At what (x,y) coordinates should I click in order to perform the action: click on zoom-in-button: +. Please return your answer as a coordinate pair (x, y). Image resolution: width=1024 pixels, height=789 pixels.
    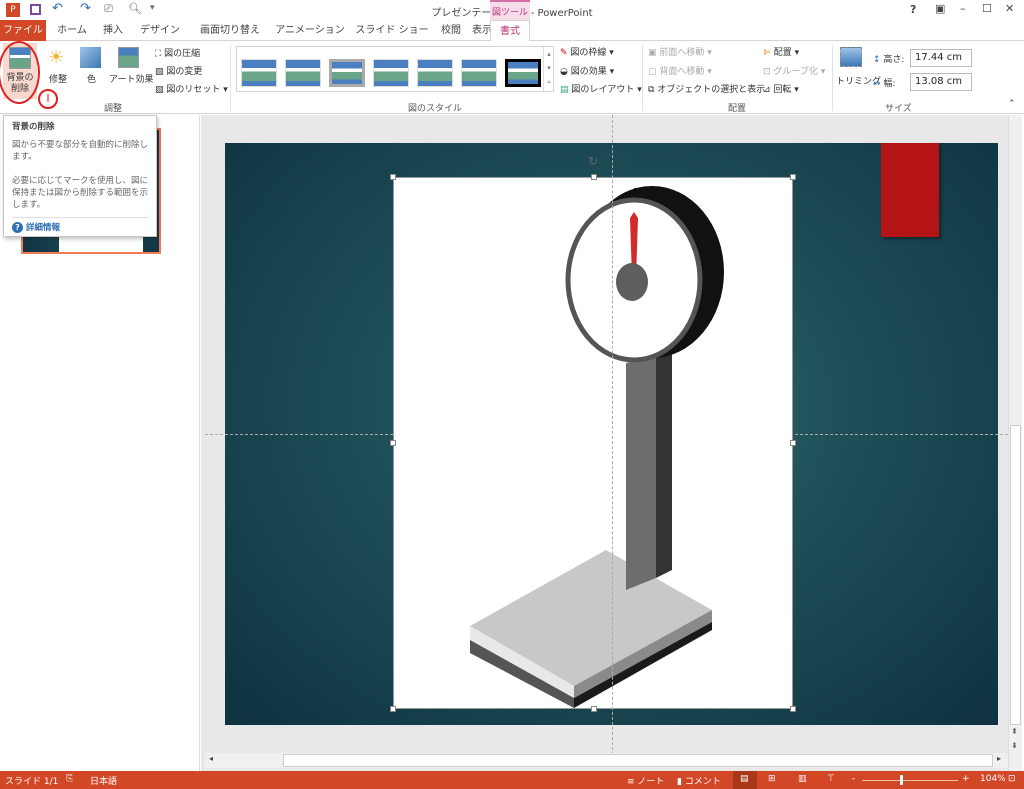
    Looking at the image, I should click on (966, 779).